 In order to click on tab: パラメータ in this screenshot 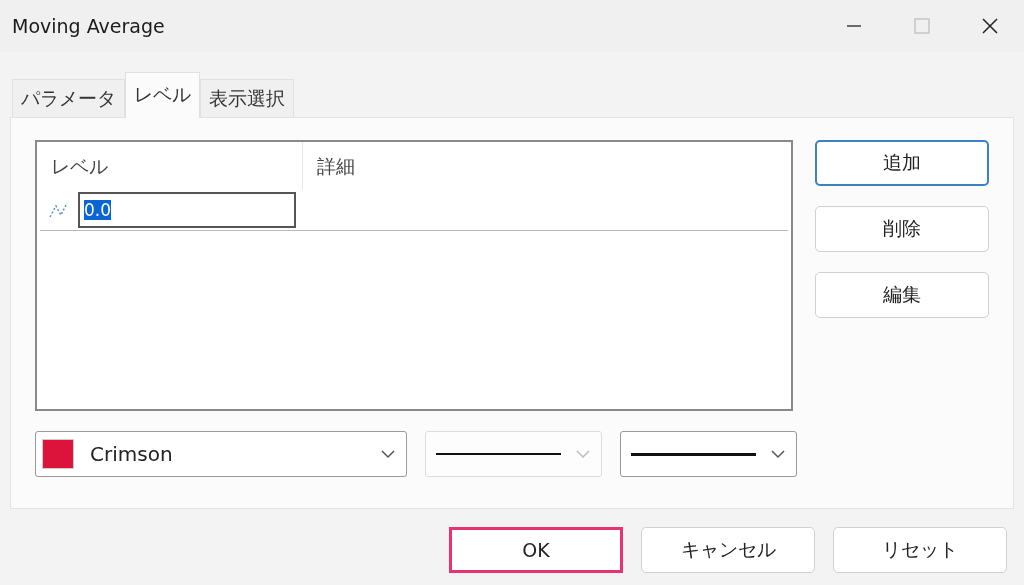, I will do `click(68, 98)`.